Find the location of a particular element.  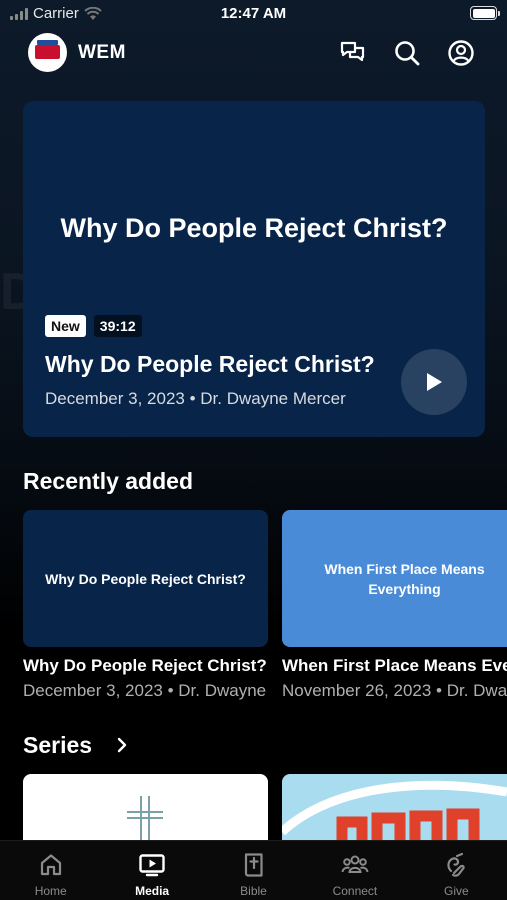

app-title: WEM is located at coordinates (102, 52).